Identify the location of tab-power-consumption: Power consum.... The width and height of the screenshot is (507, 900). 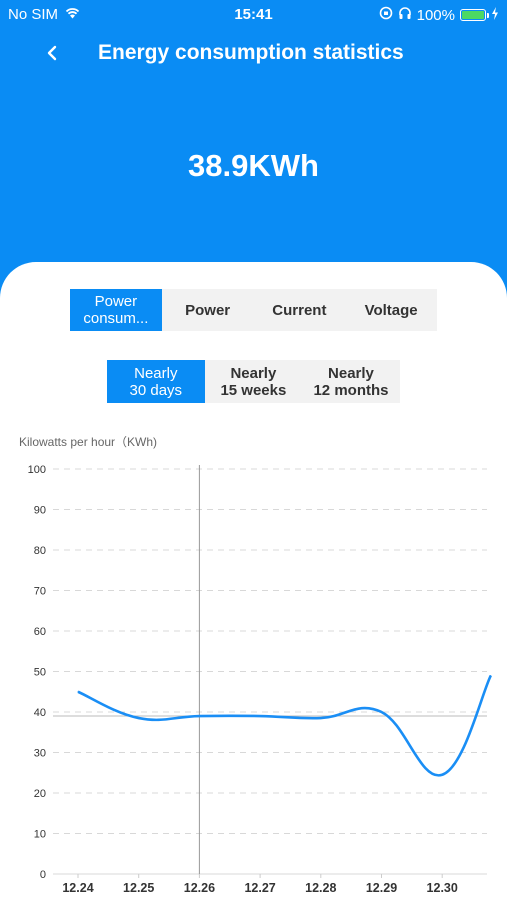
(116, 310).